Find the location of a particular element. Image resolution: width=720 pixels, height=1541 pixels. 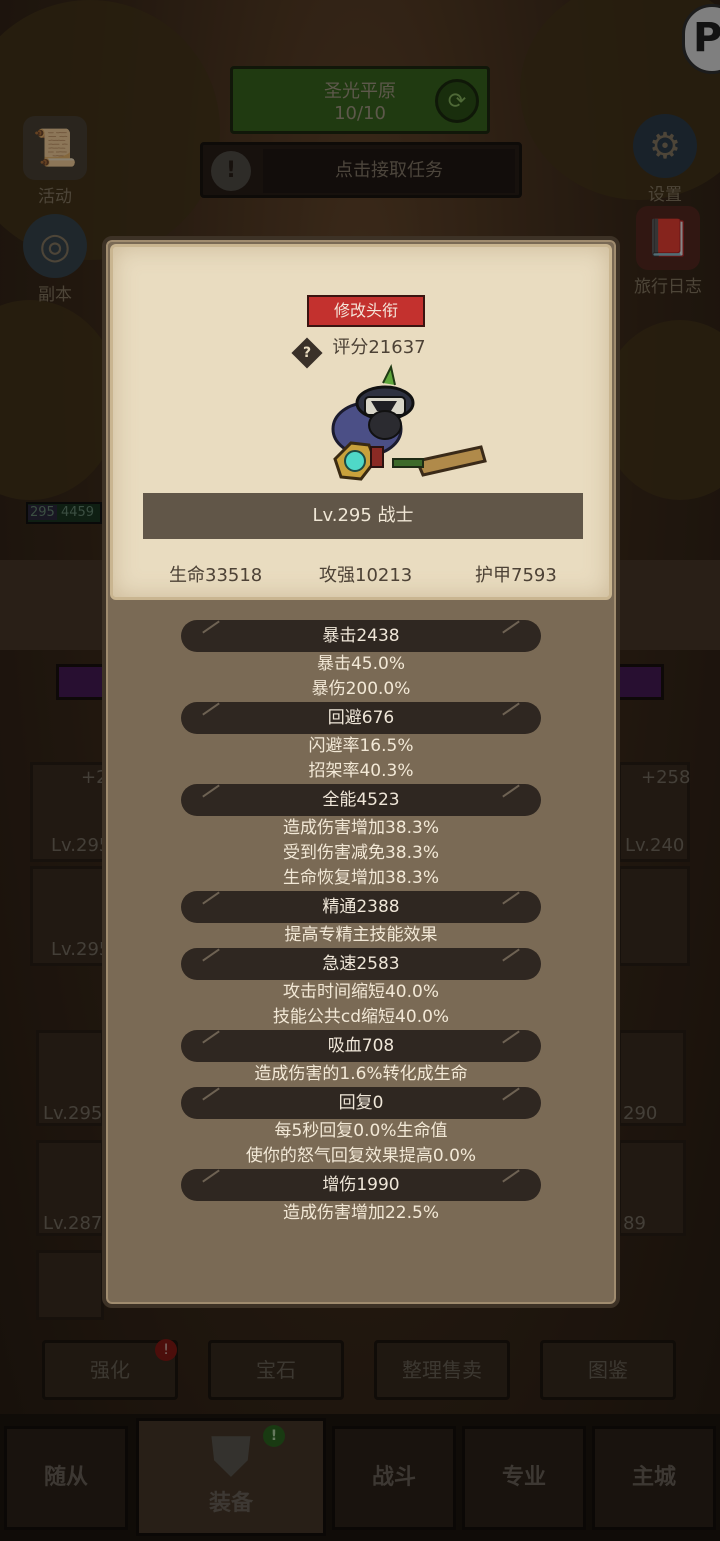

stat-detail: 造成伤害的1.6%转化成生命 is located at coordinates (361, 1074).